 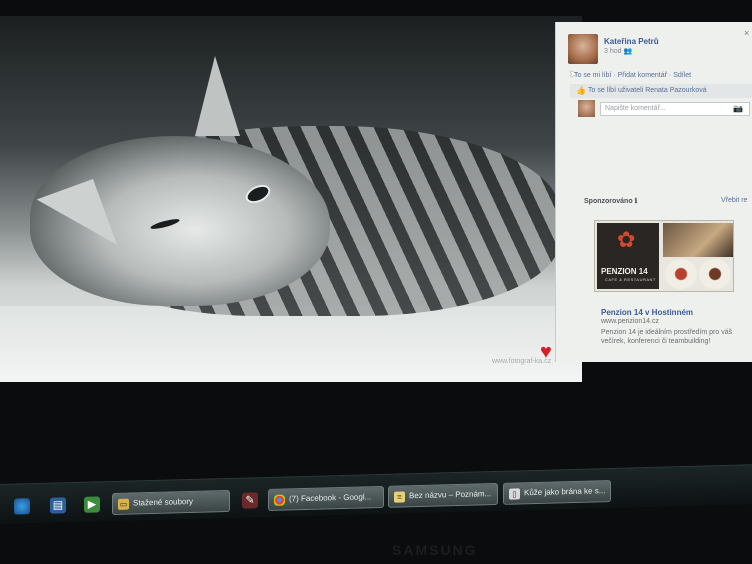 I want to click on sponsored-info-icon: ℹ, so click(x=636, y=201).